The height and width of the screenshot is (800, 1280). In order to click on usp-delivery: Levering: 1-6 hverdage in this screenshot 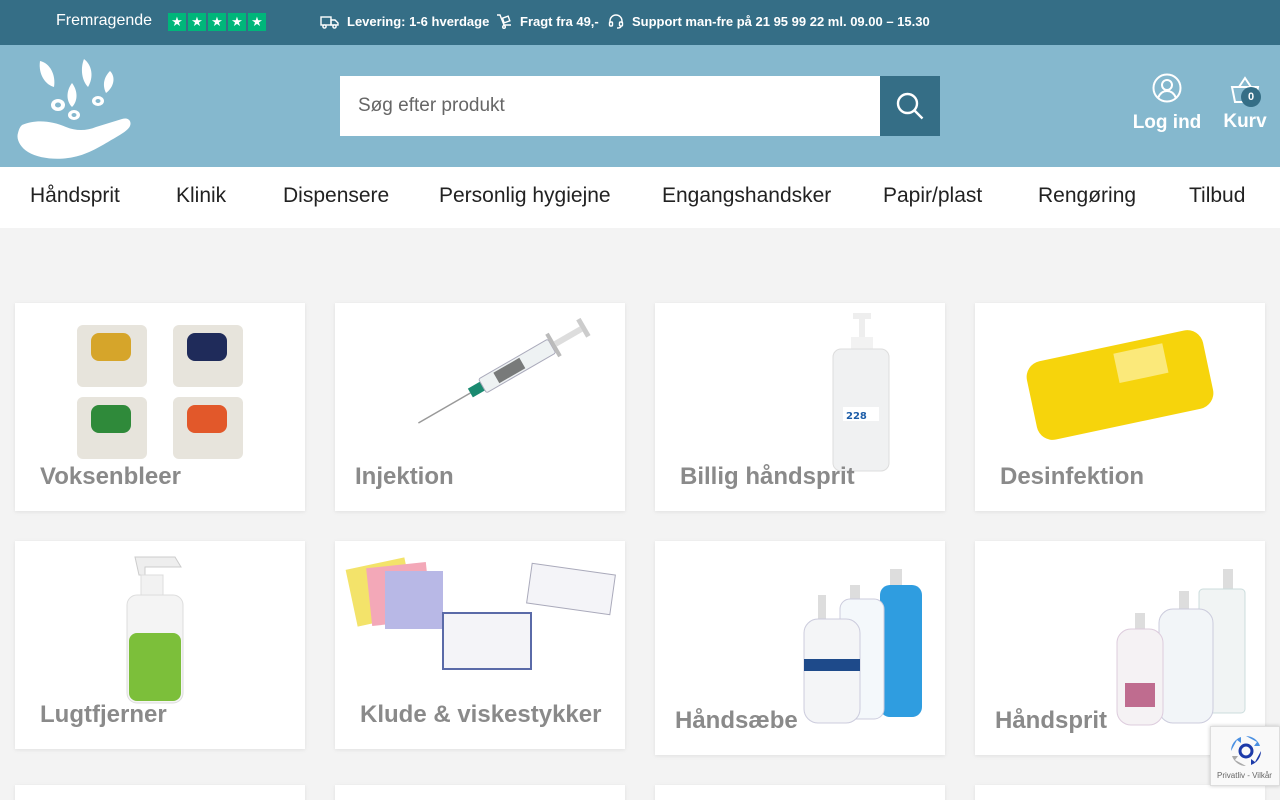, I will do `click(404, 21)`.